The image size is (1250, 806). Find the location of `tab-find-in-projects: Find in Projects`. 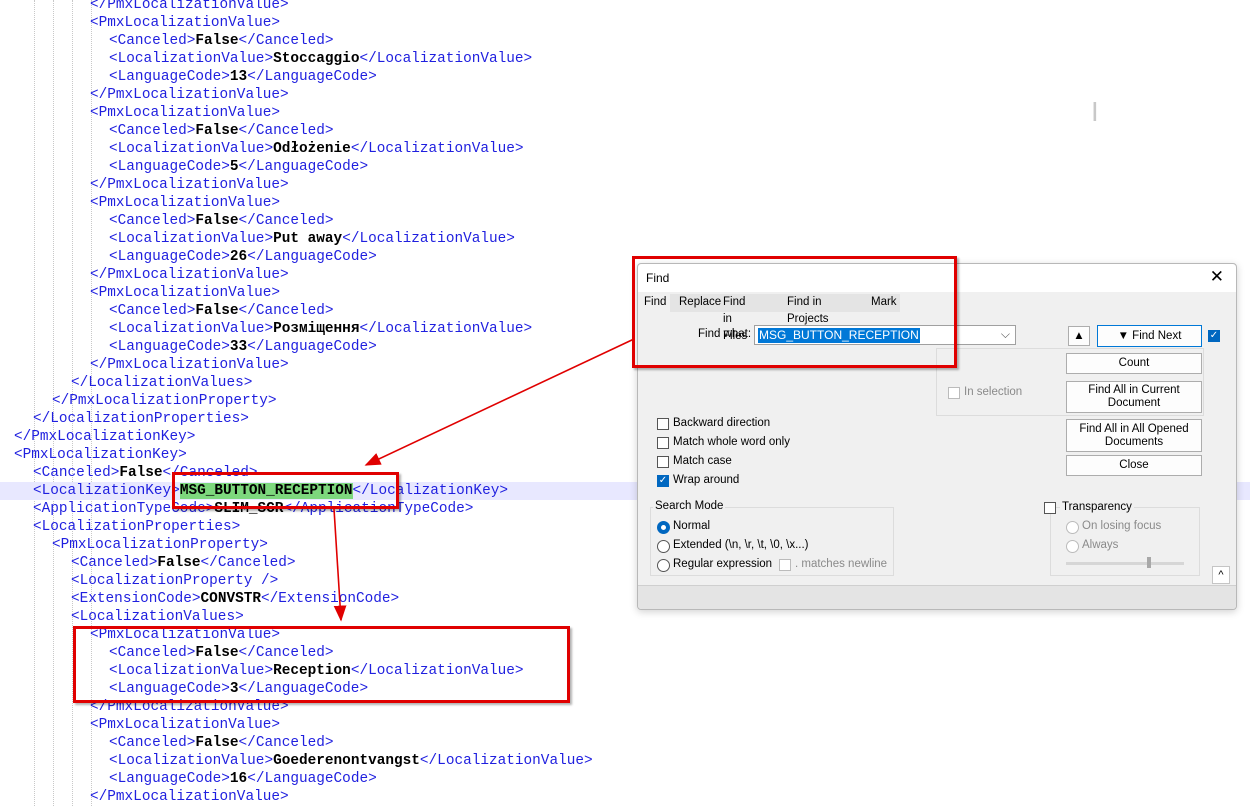

tab-find-in-projects: Find in Projects is located at coordinates (808, 309).